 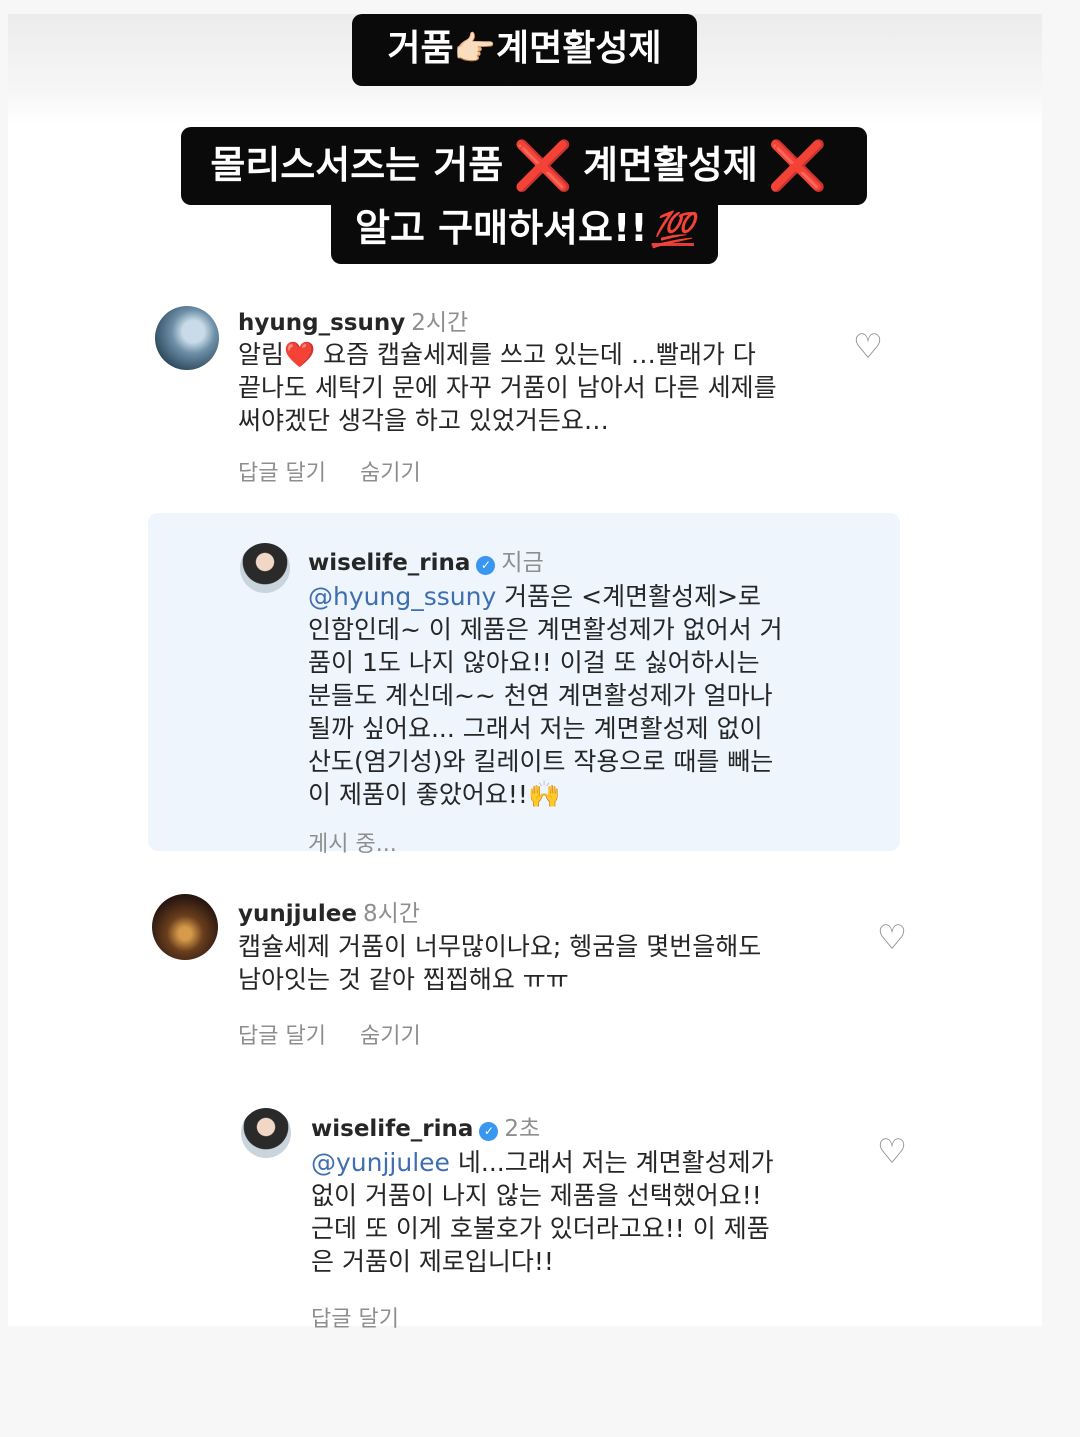 I want to click on comment-line: 이 제품이 좋았어요!!🙌, so click(x=545, y=795).